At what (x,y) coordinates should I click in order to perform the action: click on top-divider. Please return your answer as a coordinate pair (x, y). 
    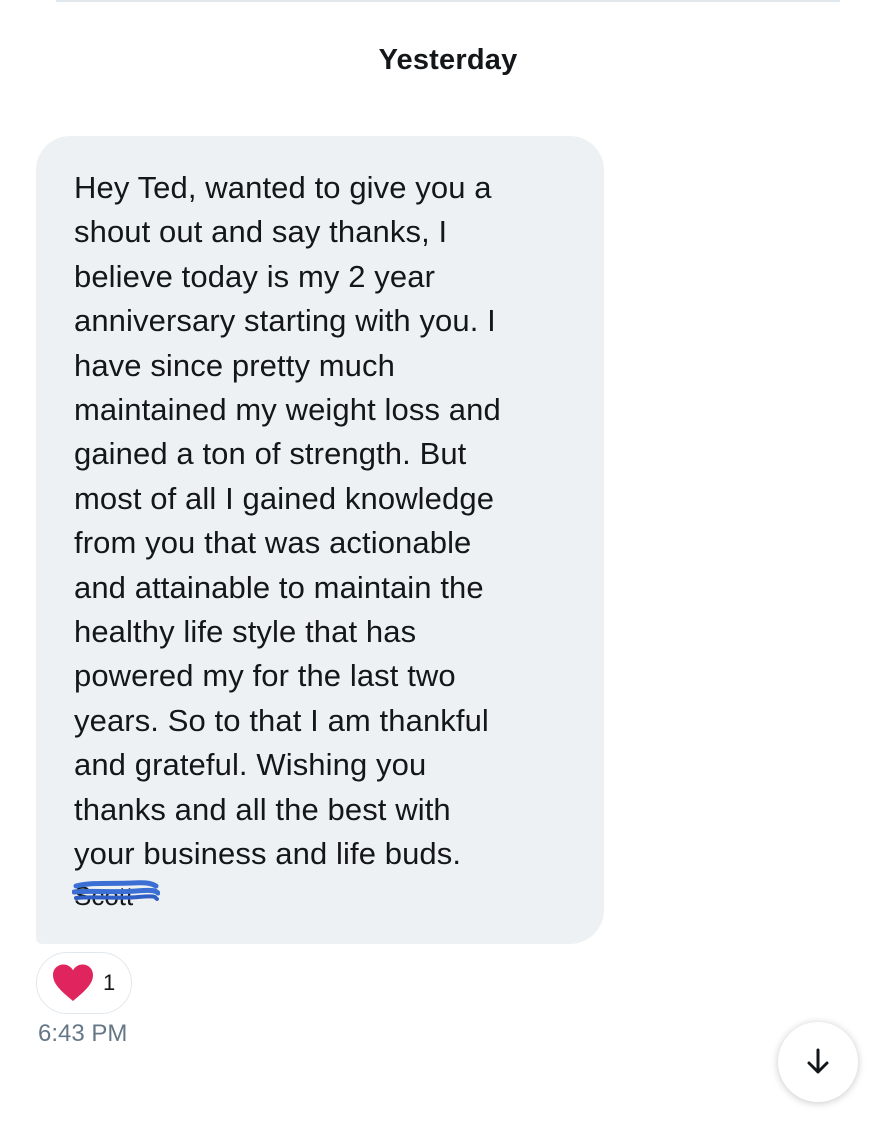
    Looking at the image, I should click on (448, 1).